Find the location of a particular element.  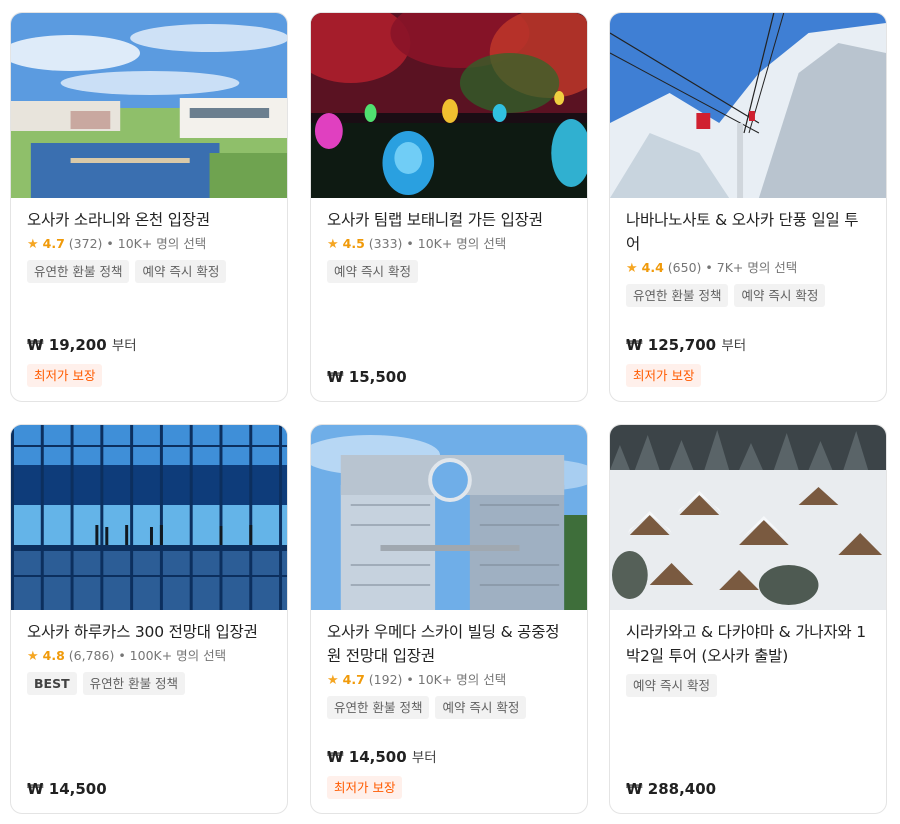

price: ₩ 15,500 is located at coordinates (367, 377).